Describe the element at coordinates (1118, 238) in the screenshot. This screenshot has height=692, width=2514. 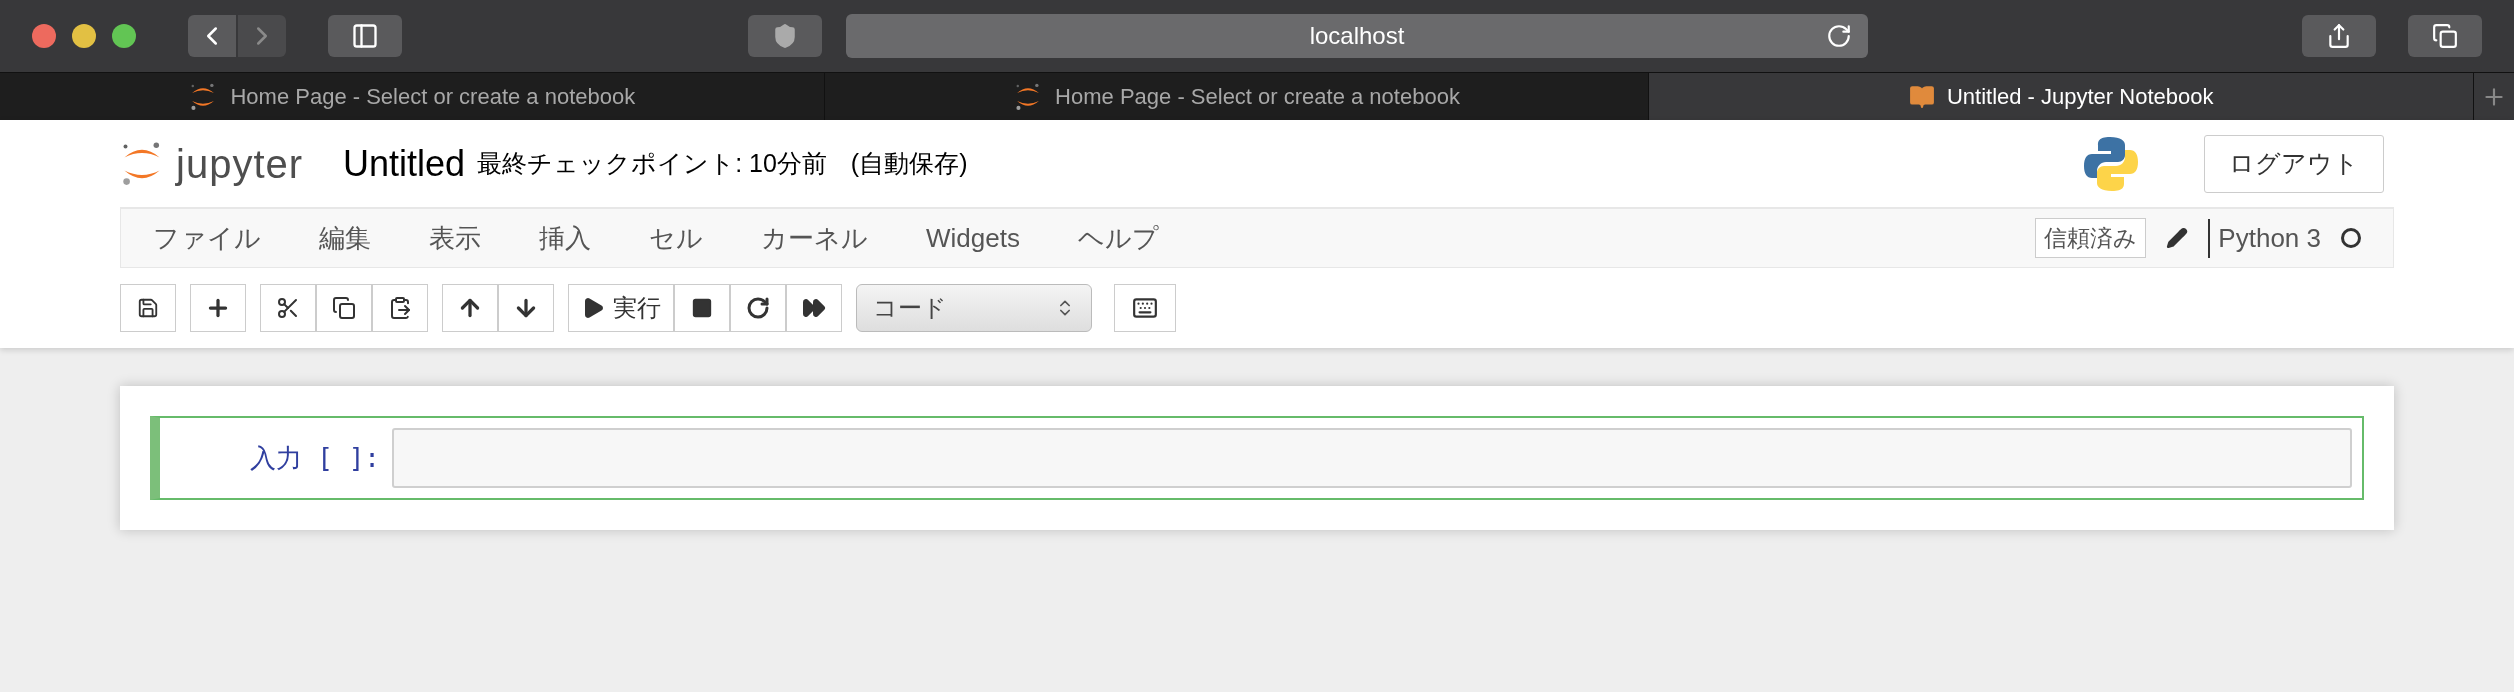
I see `menu-item: ヘルプ` at that location.